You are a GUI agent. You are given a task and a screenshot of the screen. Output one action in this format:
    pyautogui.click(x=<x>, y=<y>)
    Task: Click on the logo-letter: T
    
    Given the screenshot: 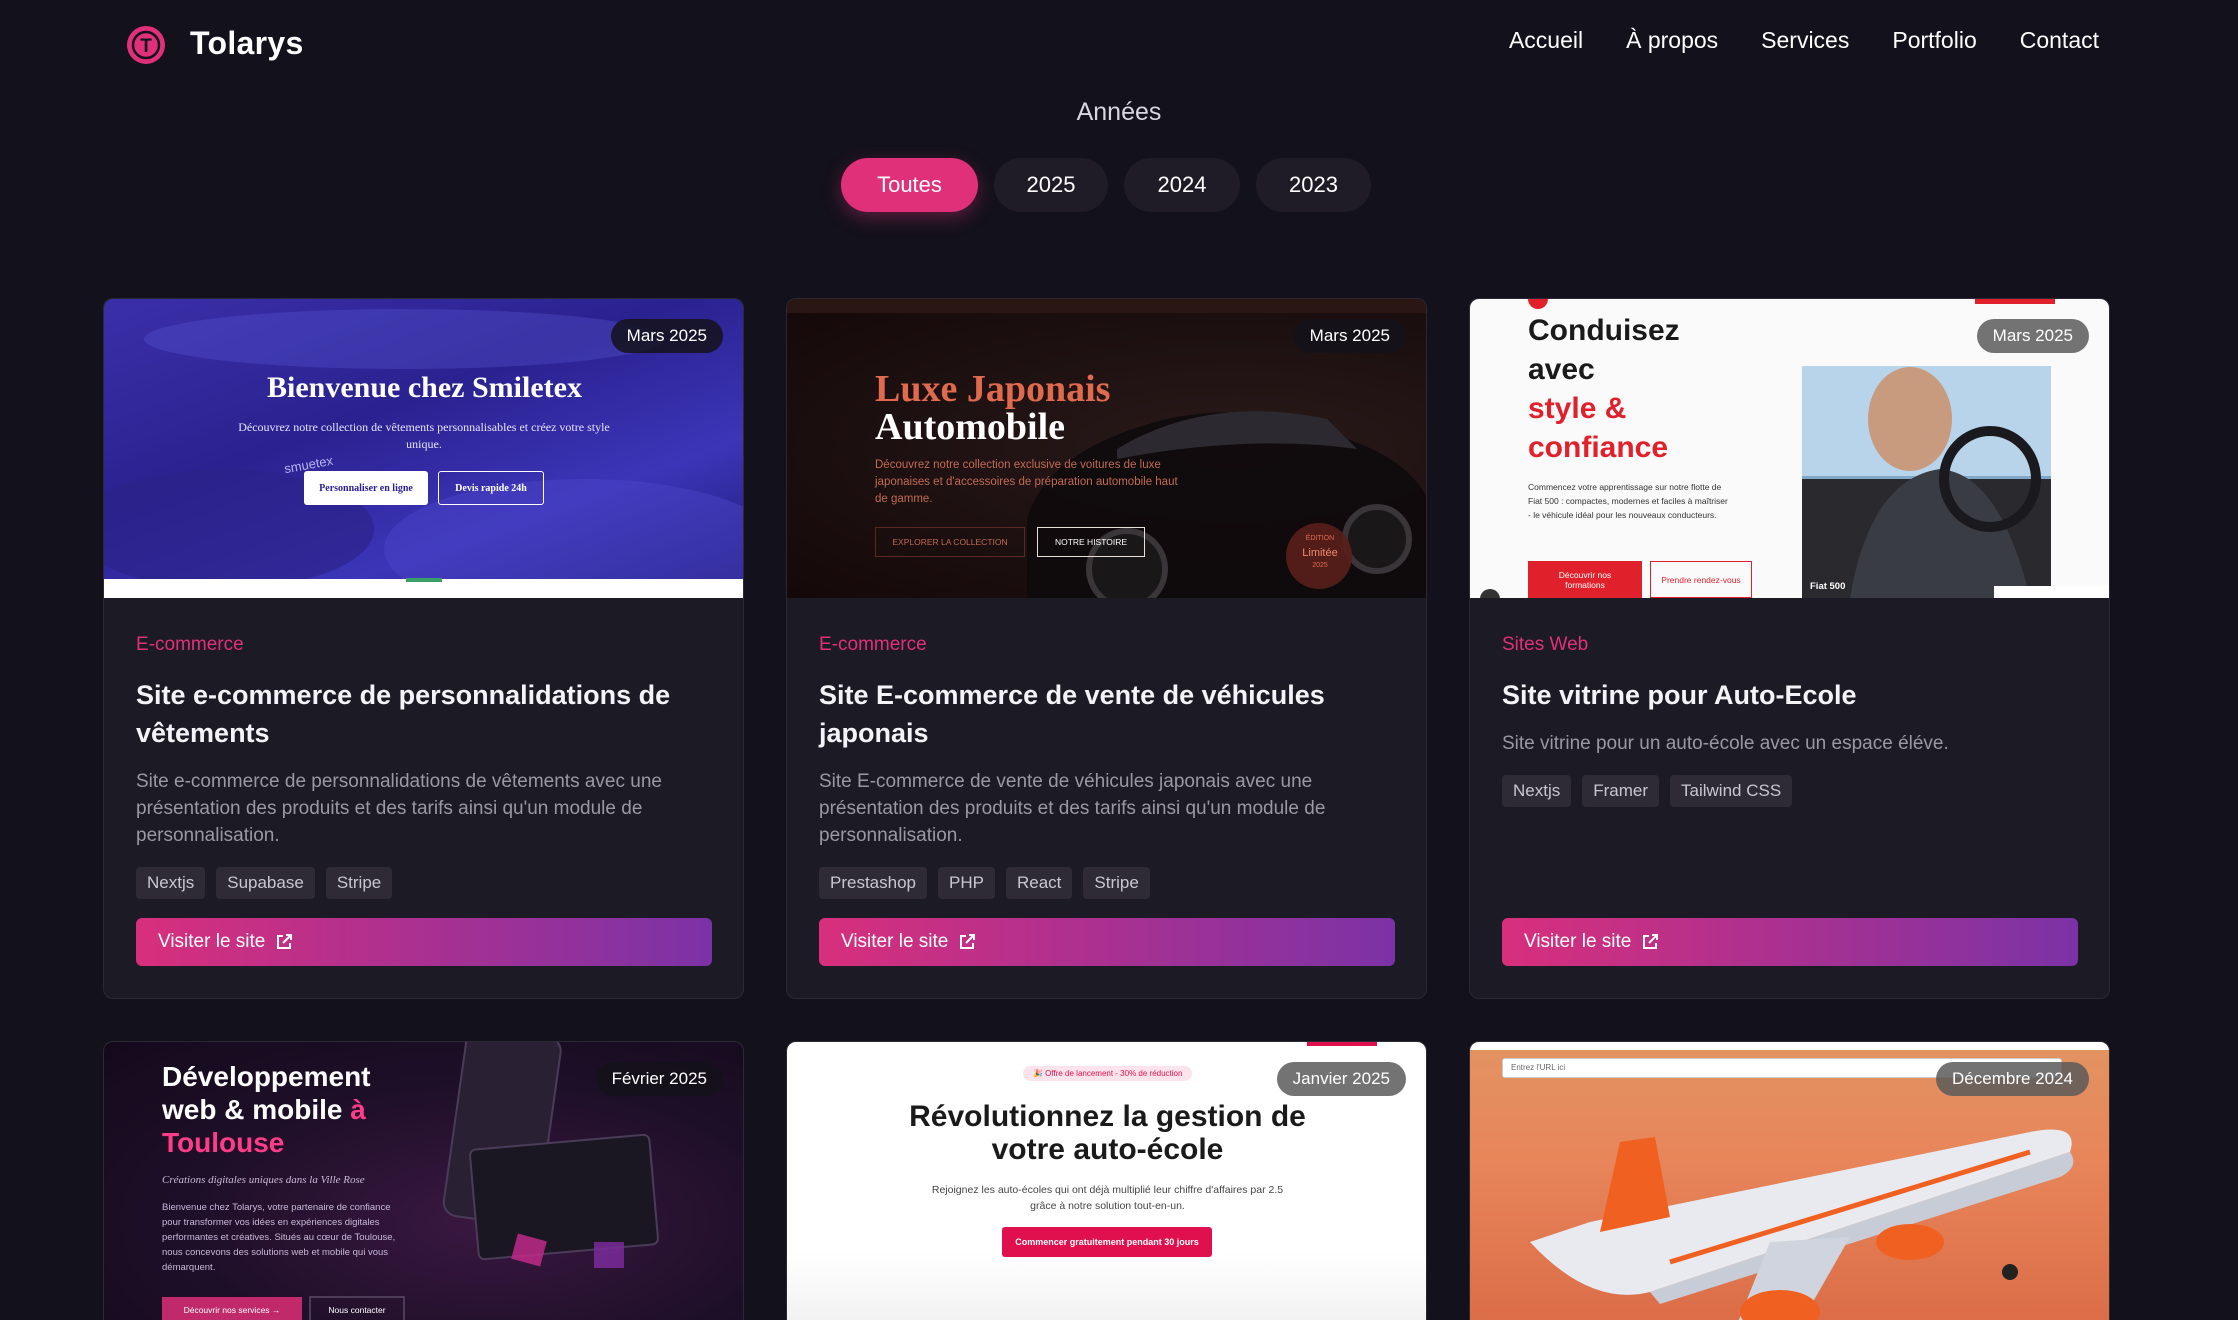 What is the action you would take?
    pyautogui.click(x=146, y=46)
    